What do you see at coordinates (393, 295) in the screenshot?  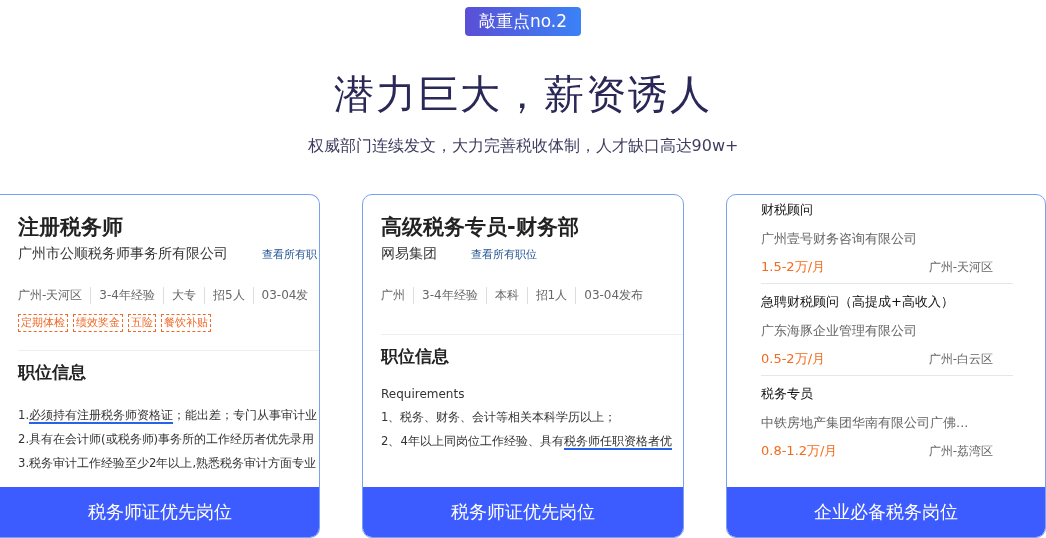 I see `job-meta: 广州` at bounding box center [393, 295].